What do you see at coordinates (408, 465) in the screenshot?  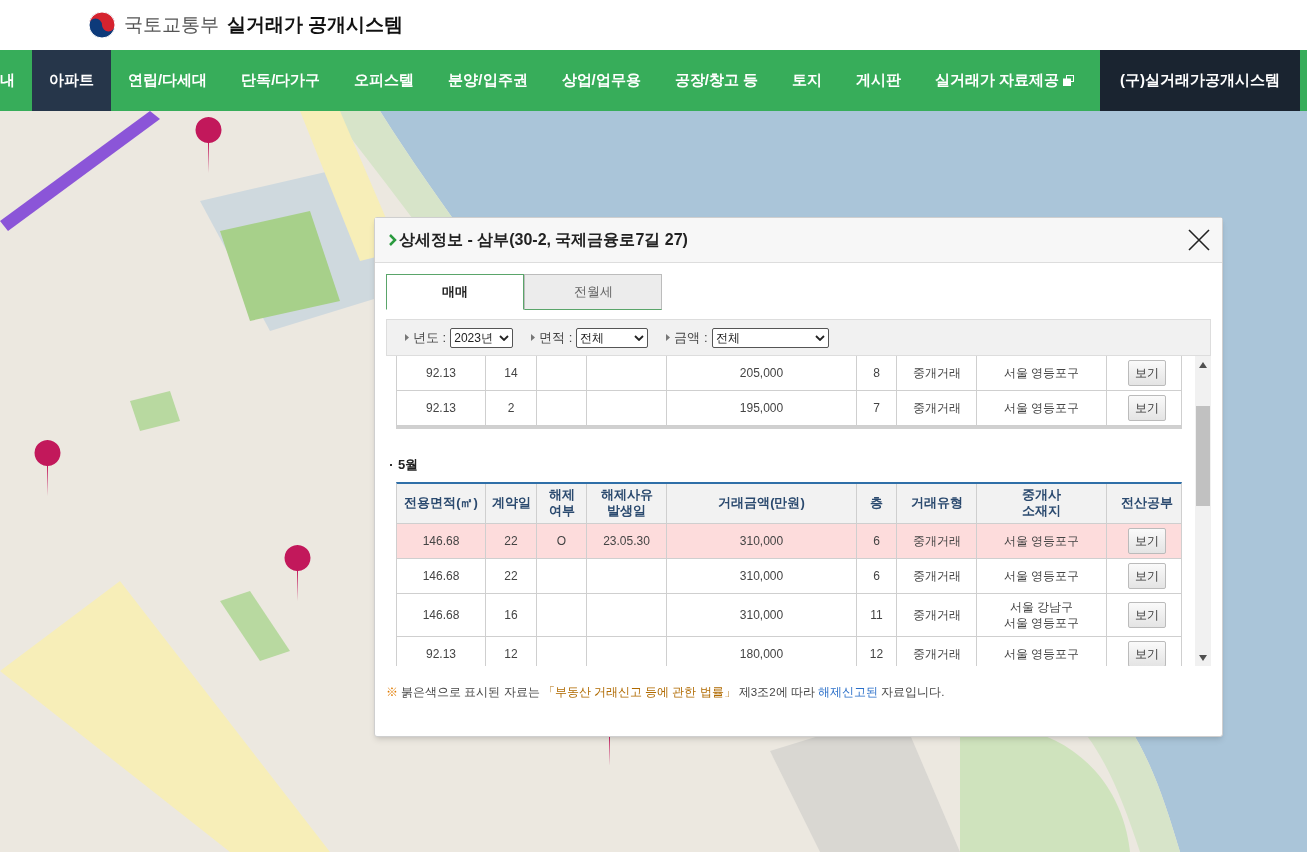 I see `section-heading: 5월` at bounding box center [408, 465].